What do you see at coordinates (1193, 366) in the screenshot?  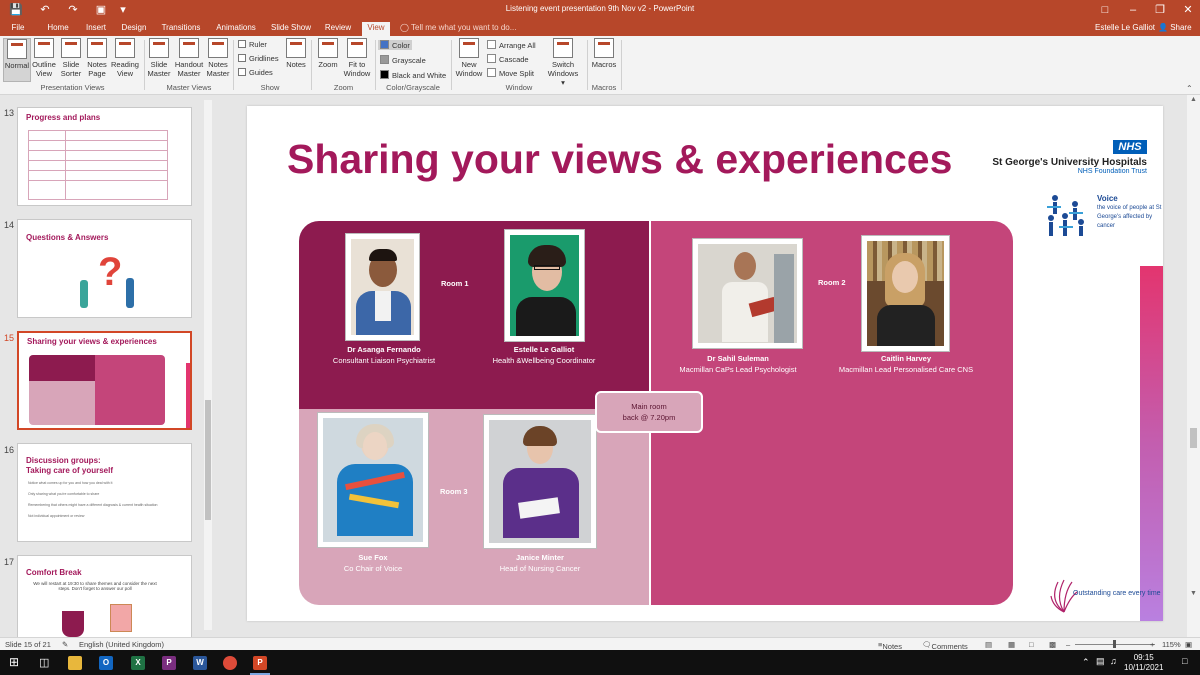 I see `vertical-scrollbar: ▲ ▼` at bounding box center [1193, 366].